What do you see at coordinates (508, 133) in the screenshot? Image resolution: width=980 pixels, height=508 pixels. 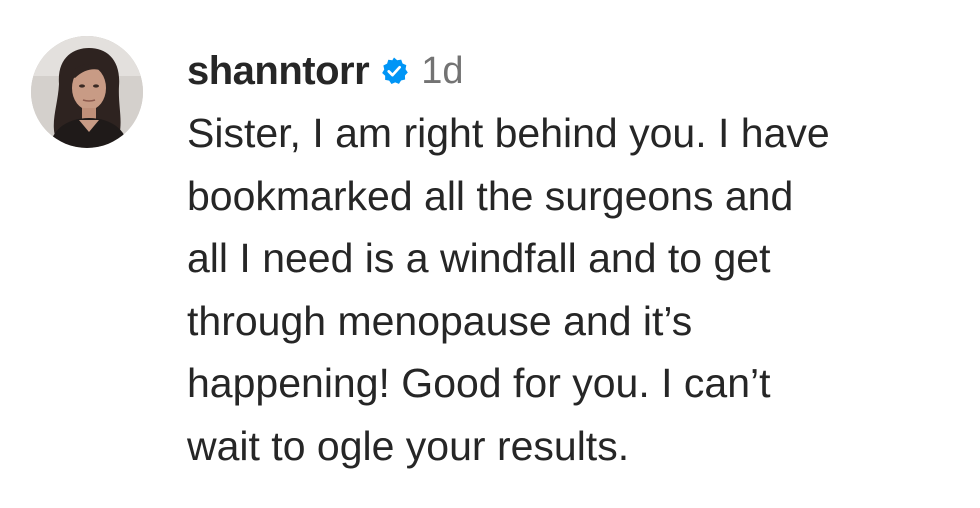 I see `comment-text-line: Sister, I am right behind you. I have` at bounding box center [508, 133].